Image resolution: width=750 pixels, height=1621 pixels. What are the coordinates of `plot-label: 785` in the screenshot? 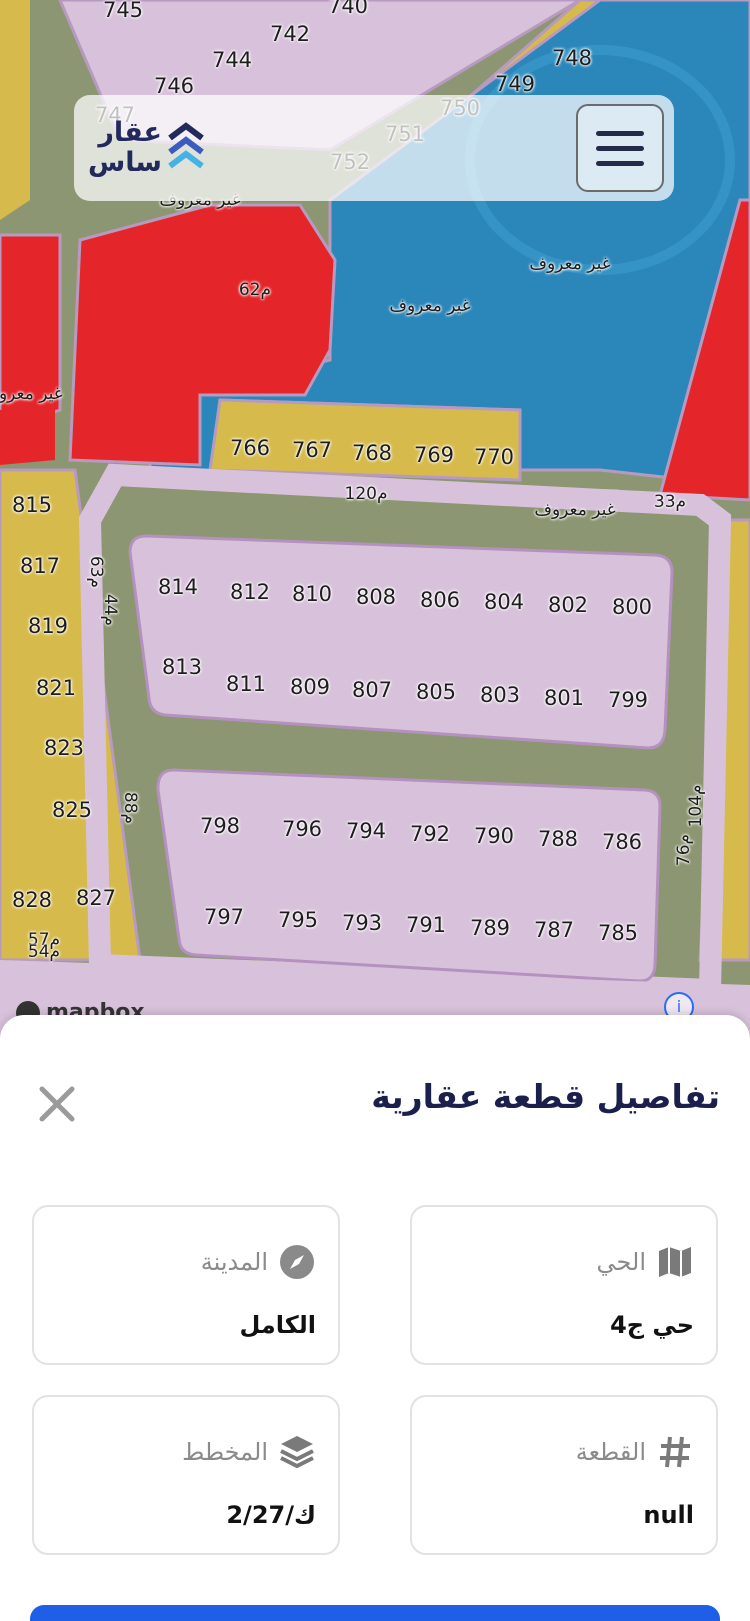 It's located at (618, 933).